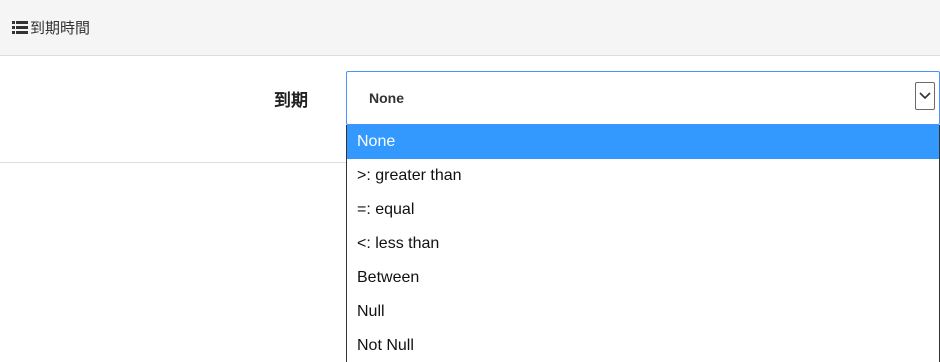 The image size is (940, 362). Describe the element at coordinates (643, 345) in the screenshot. I see `dropdown-option-not-null: Not Null` at that location.